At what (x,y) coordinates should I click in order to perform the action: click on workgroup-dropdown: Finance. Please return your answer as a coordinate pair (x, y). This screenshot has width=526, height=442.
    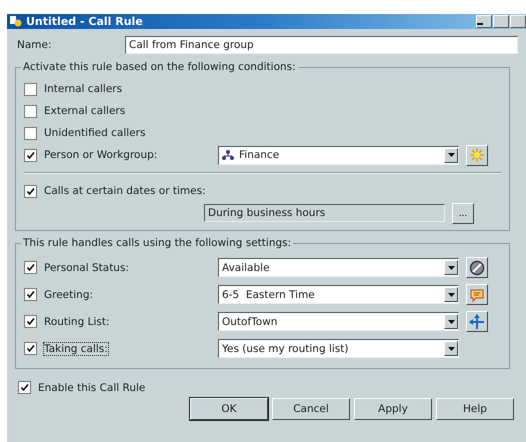
    Looking at the image, I should click on (338, 155).